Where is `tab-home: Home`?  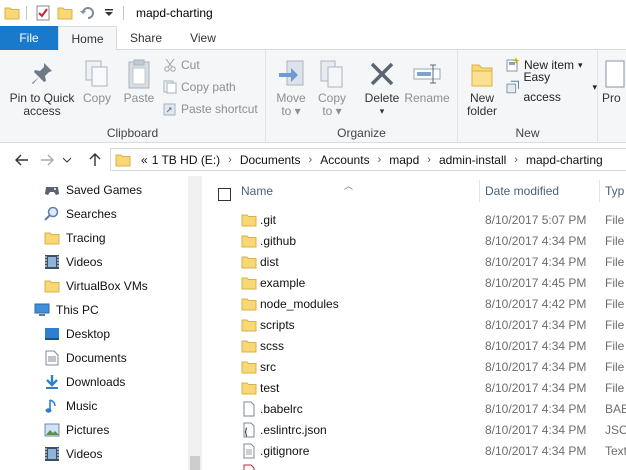
tab-home: Home is located at coordinates (87, 38).